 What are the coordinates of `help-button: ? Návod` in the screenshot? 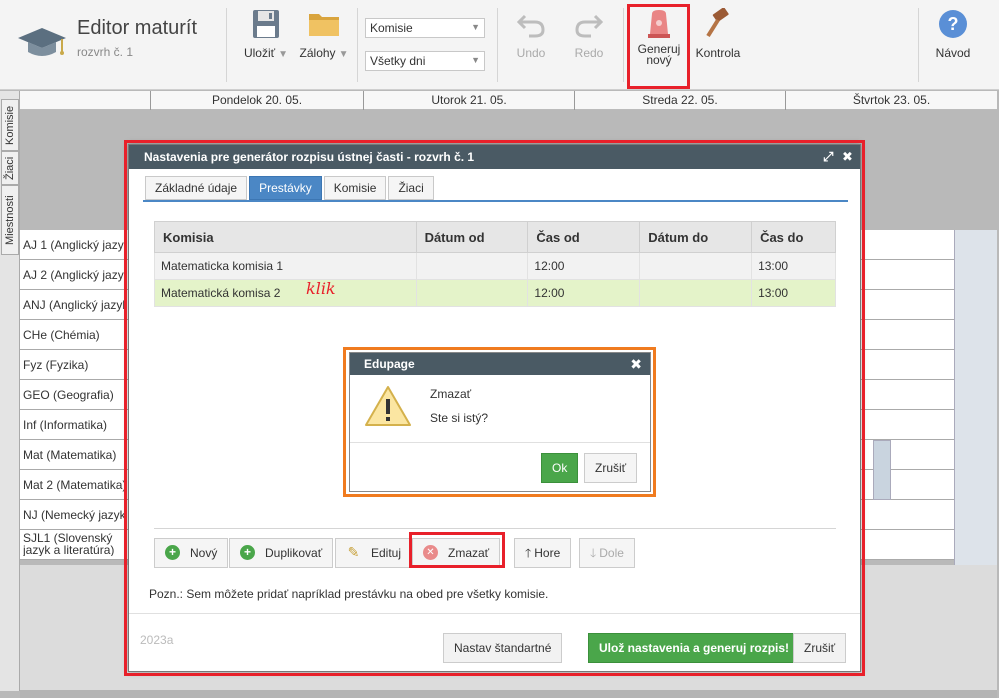 It's located at (953, 34).